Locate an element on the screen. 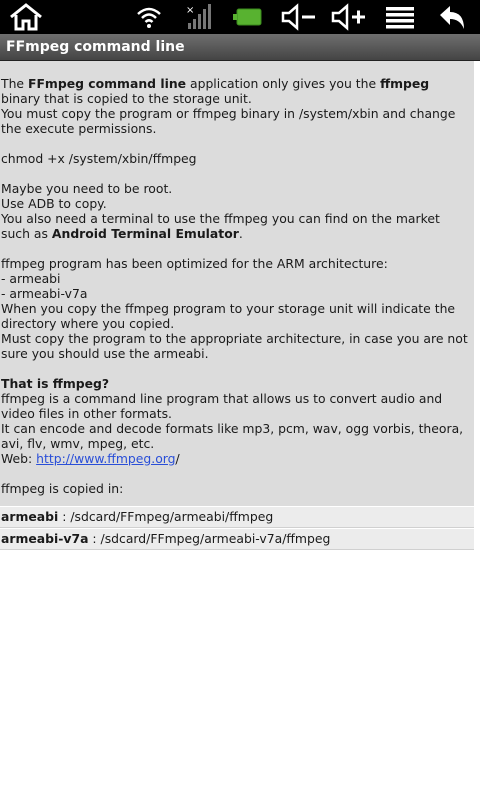 The height and width of the screenshot is (800, 480). page-title: FFmpeg command line is located at coordinates (95, 47).